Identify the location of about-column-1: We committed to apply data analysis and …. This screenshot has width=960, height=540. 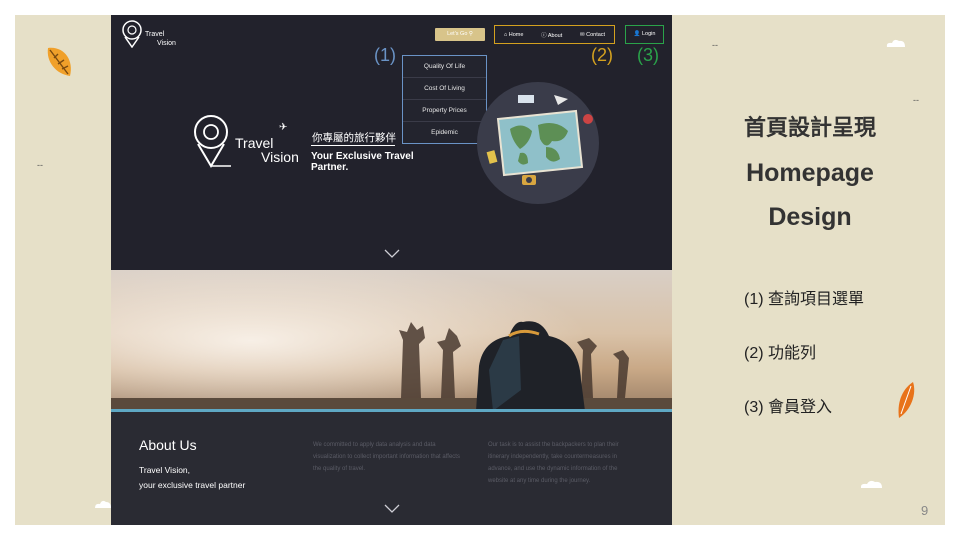
(386, 457).